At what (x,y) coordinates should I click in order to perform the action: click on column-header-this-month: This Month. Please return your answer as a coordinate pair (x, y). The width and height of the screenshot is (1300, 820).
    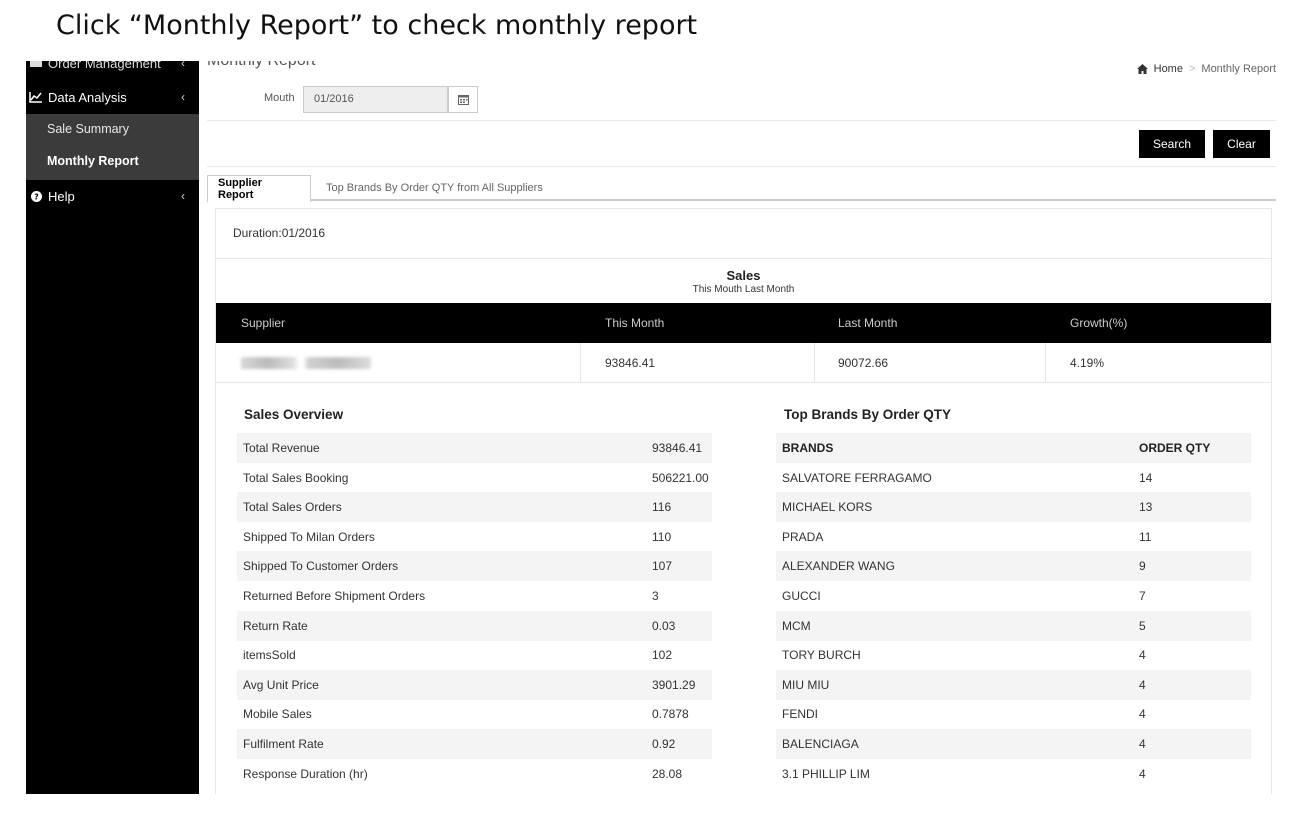
    Looking at the image, I should click on (635, 323).